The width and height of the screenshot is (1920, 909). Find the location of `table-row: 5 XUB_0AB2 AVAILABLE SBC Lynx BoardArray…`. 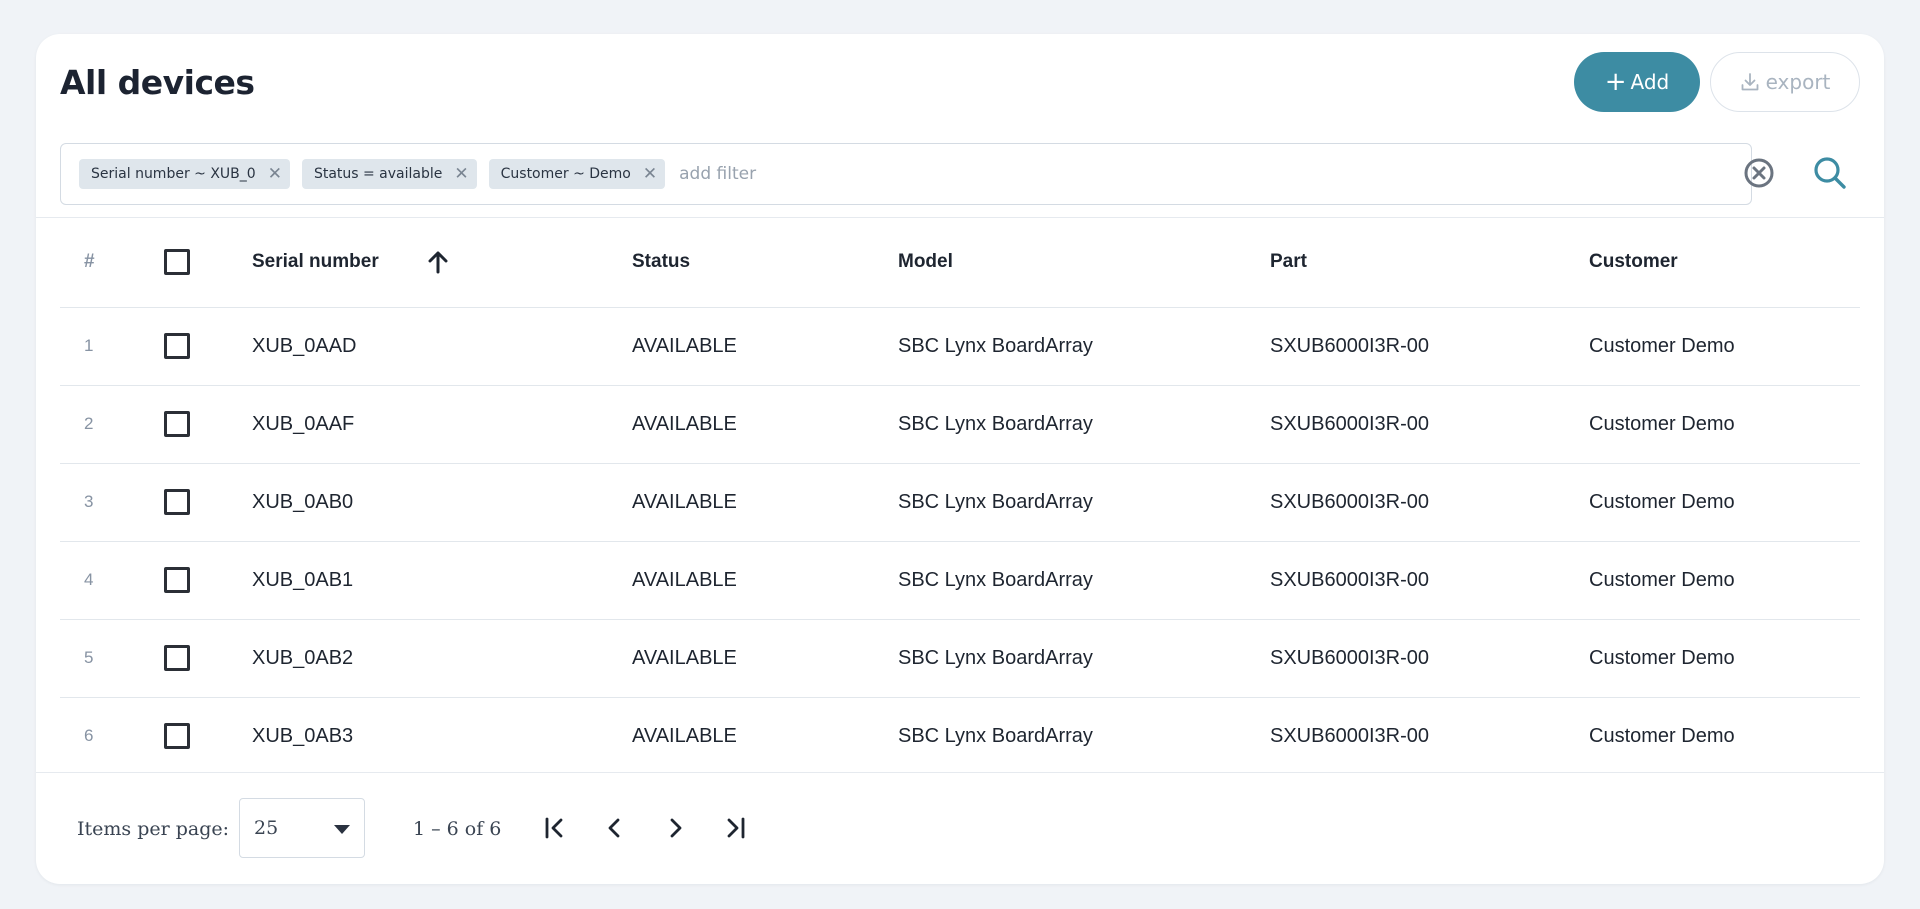

table-row: 5 XUB_0AB2 AVAILABLE SBC Lynx BoardArray… is located at coordinates (960, 658).